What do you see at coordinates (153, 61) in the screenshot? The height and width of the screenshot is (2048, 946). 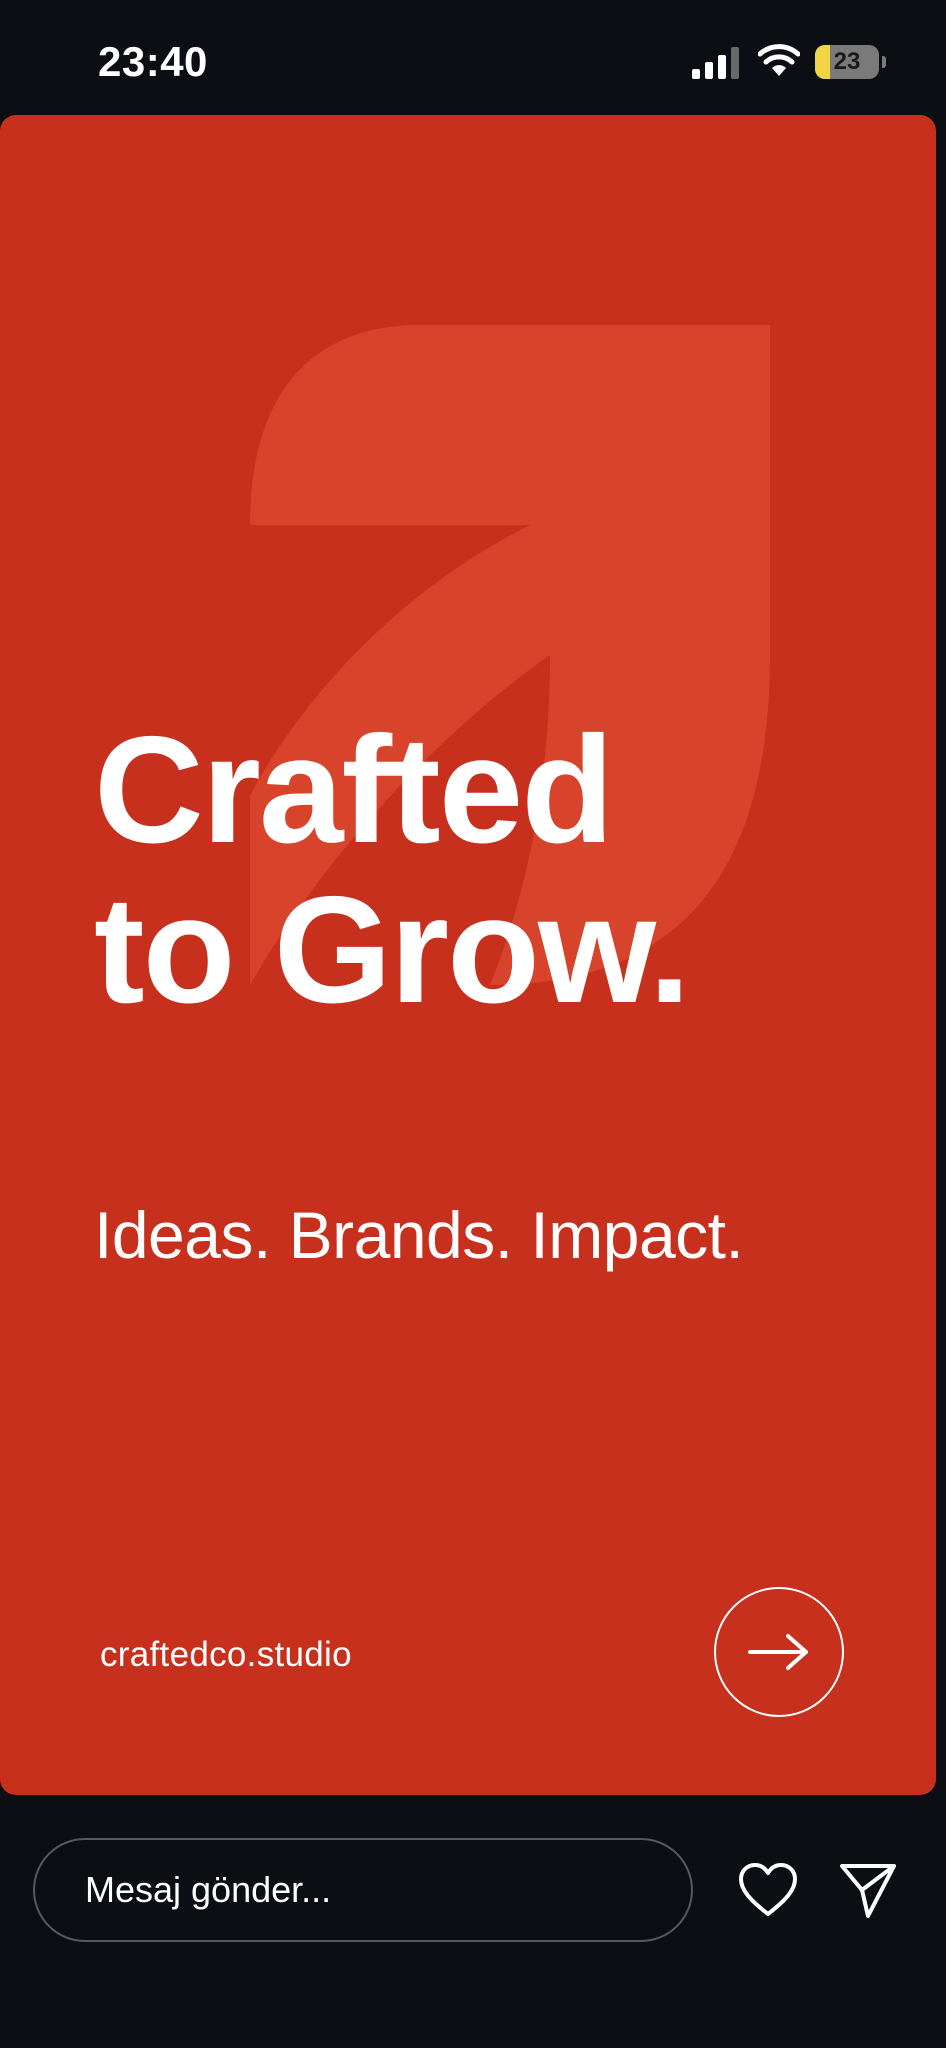 I see `status-time: 23:40` at bounding box center [153, 61].